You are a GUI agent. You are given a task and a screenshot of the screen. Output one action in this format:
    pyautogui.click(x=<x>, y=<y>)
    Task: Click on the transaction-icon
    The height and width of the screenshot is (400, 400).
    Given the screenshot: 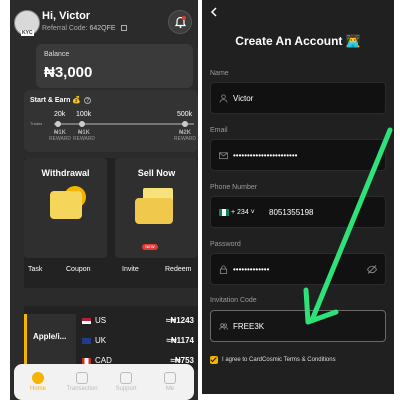 What is the action you would take?
    pyautogui.click(x=82, y=378)
    